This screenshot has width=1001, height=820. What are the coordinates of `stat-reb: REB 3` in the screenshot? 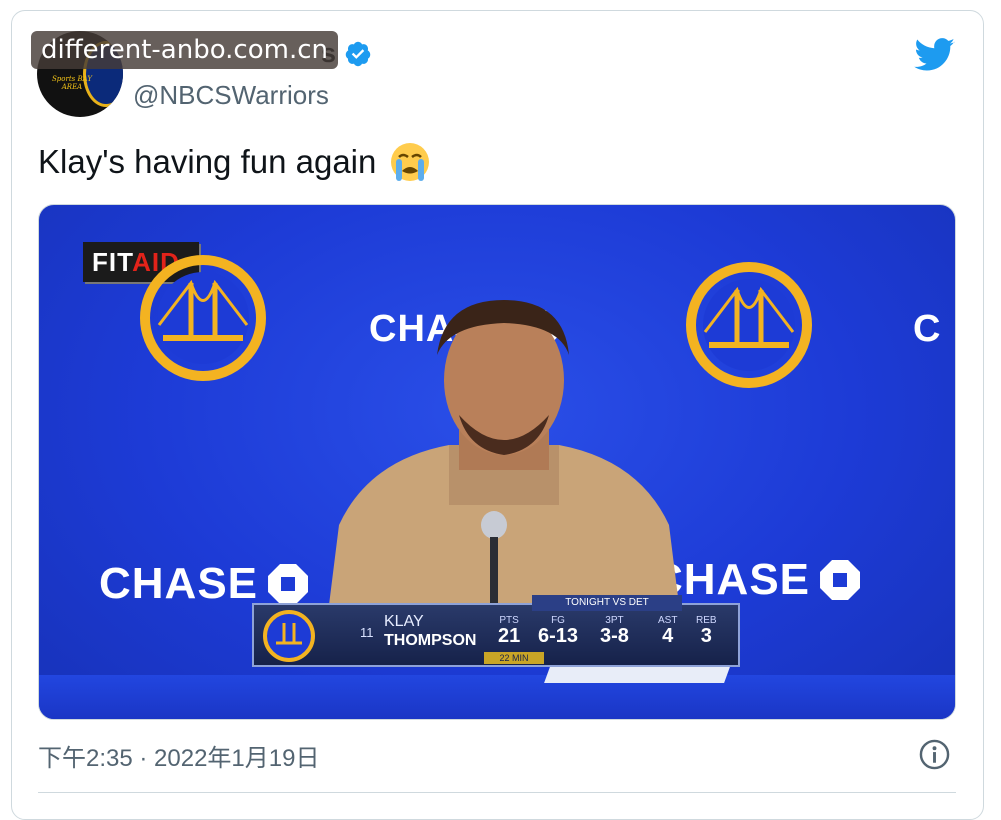 It's located at (706, 631).